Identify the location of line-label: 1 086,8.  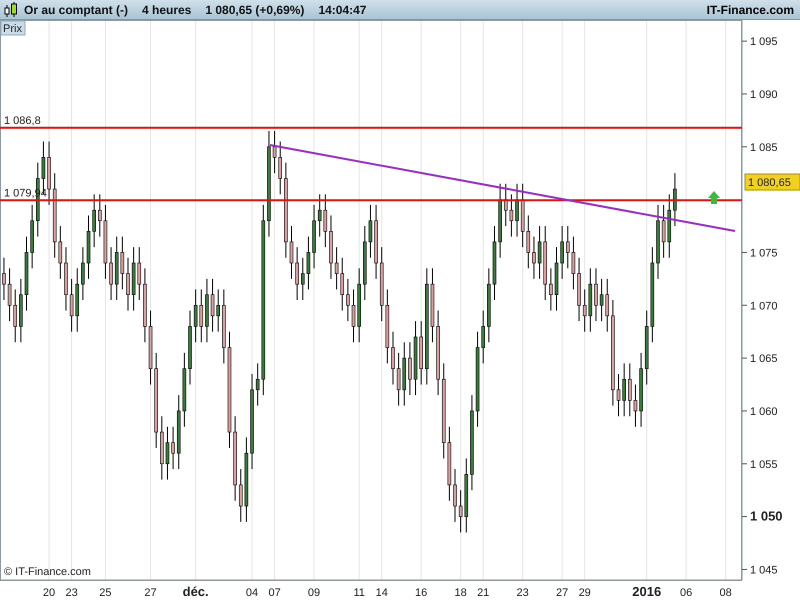
(22, 120).